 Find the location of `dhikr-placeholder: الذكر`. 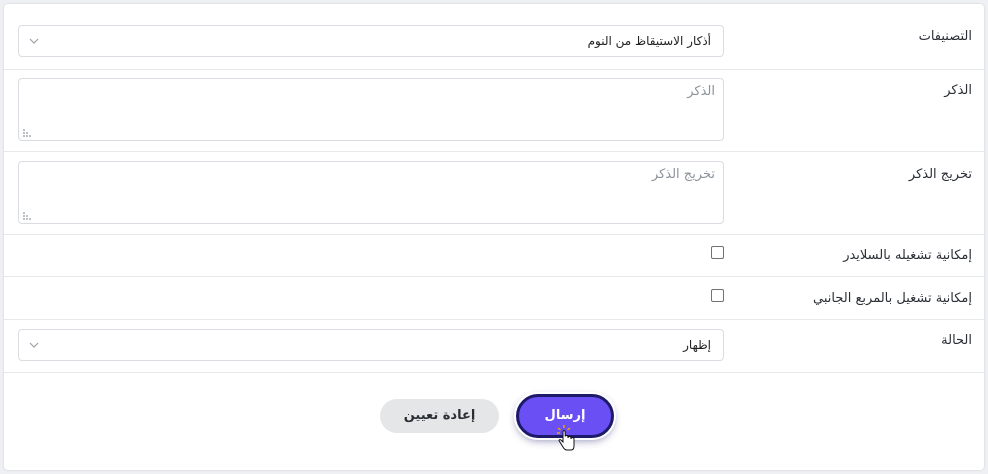

dhikr-placeholder: الذكر is located at coordinates (701, 91).